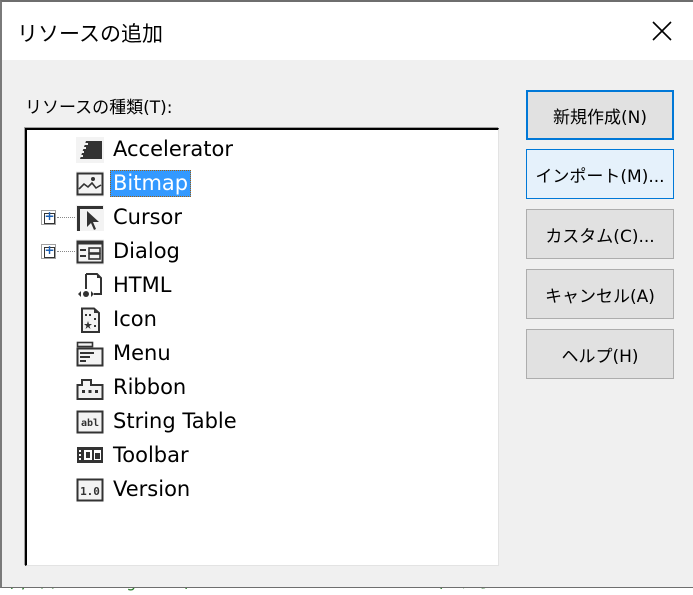 This screenshot has height=595, width=693. What do you see at coordinates (262, 184) in the screenshot?
I see `tree-item: Bitmap` at bounding box center [262, 184].